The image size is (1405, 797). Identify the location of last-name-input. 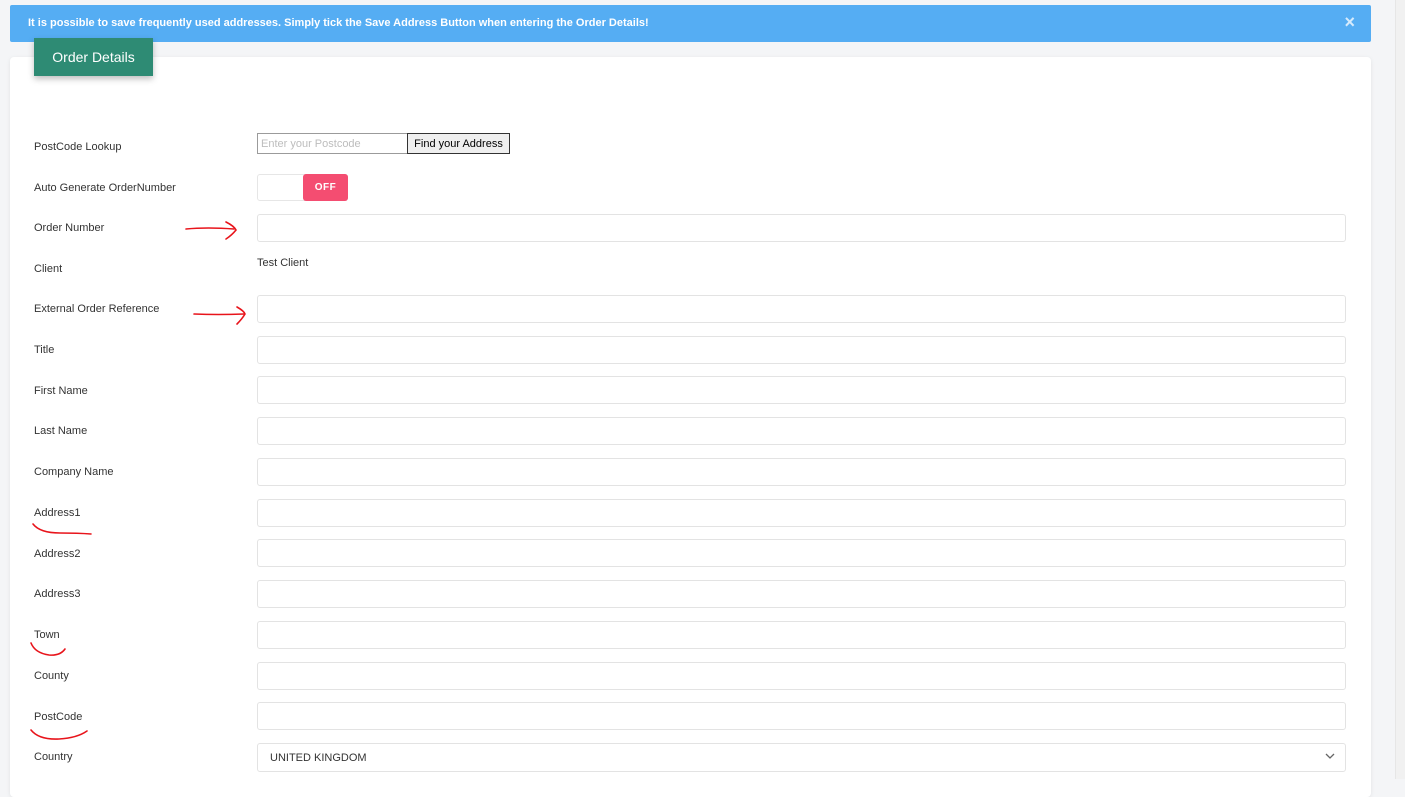
(801, 431).